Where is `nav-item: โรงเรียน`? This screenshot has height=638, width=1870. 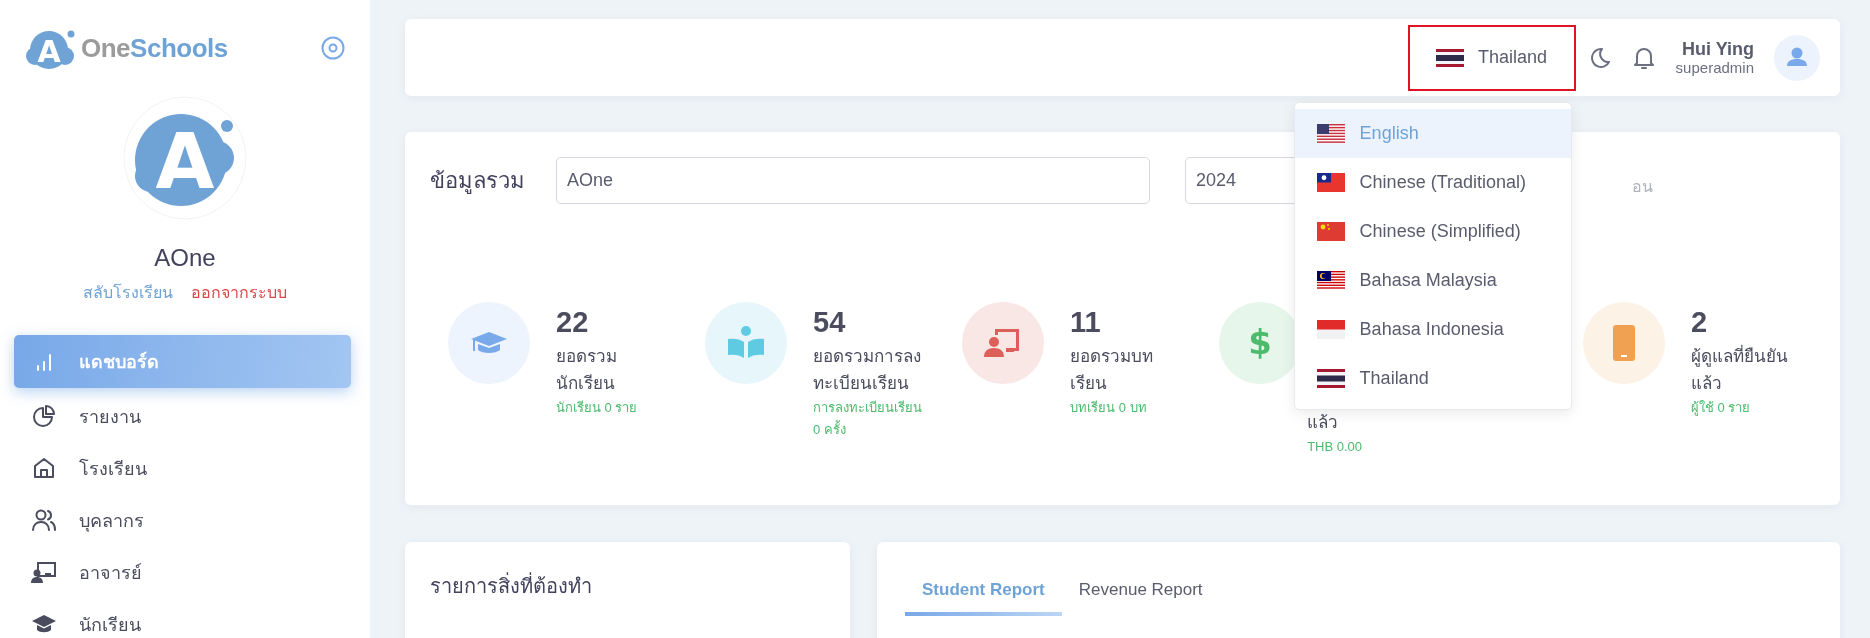
nav-item: โรงเรียน is located at coordinates (182, 468).